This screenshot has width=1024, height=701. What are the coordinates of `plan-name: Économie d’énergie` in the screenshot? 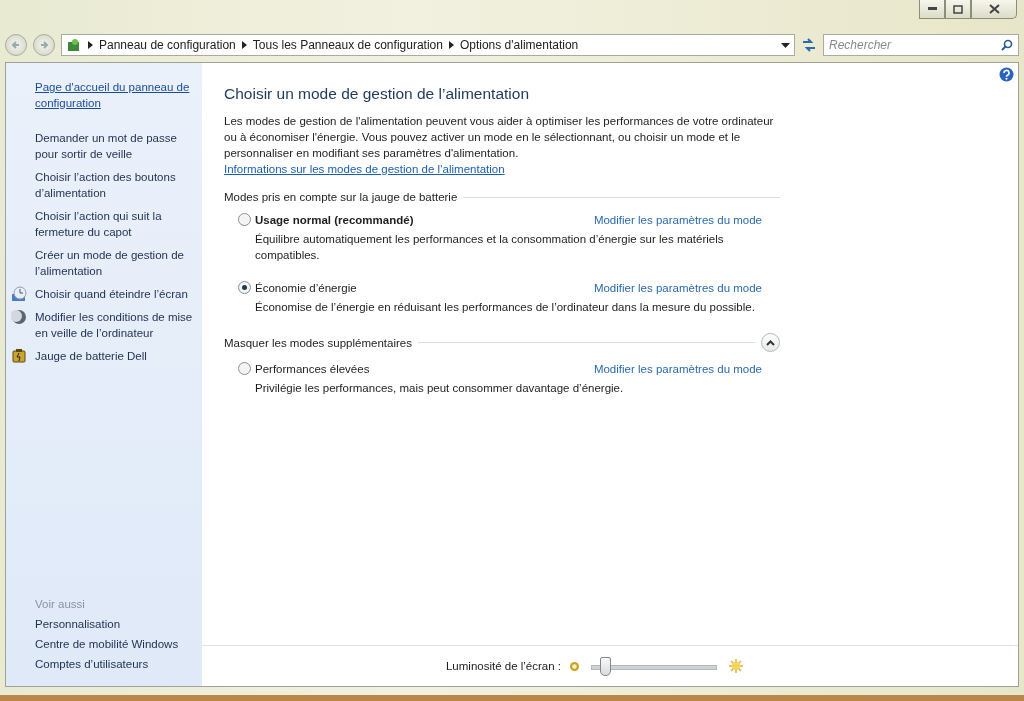 It's located at (306, 287).